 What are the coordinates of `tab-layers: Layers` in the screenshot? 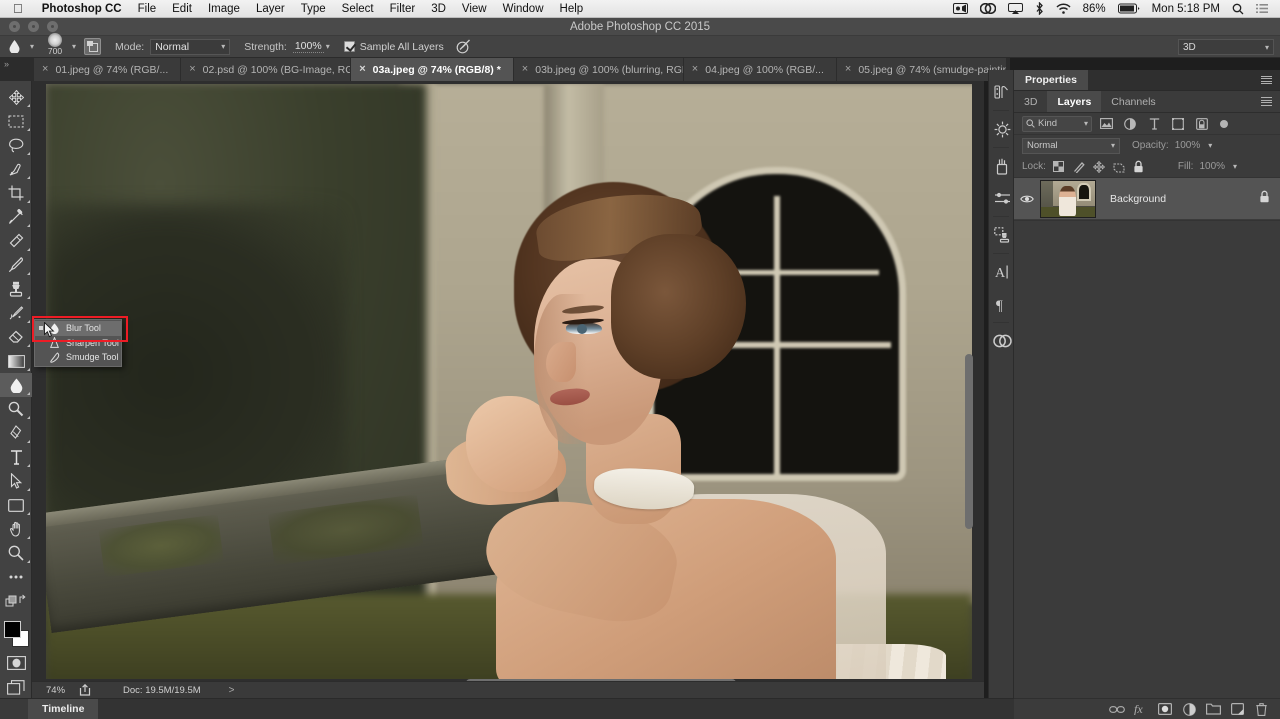 It's located at (1074, 101).